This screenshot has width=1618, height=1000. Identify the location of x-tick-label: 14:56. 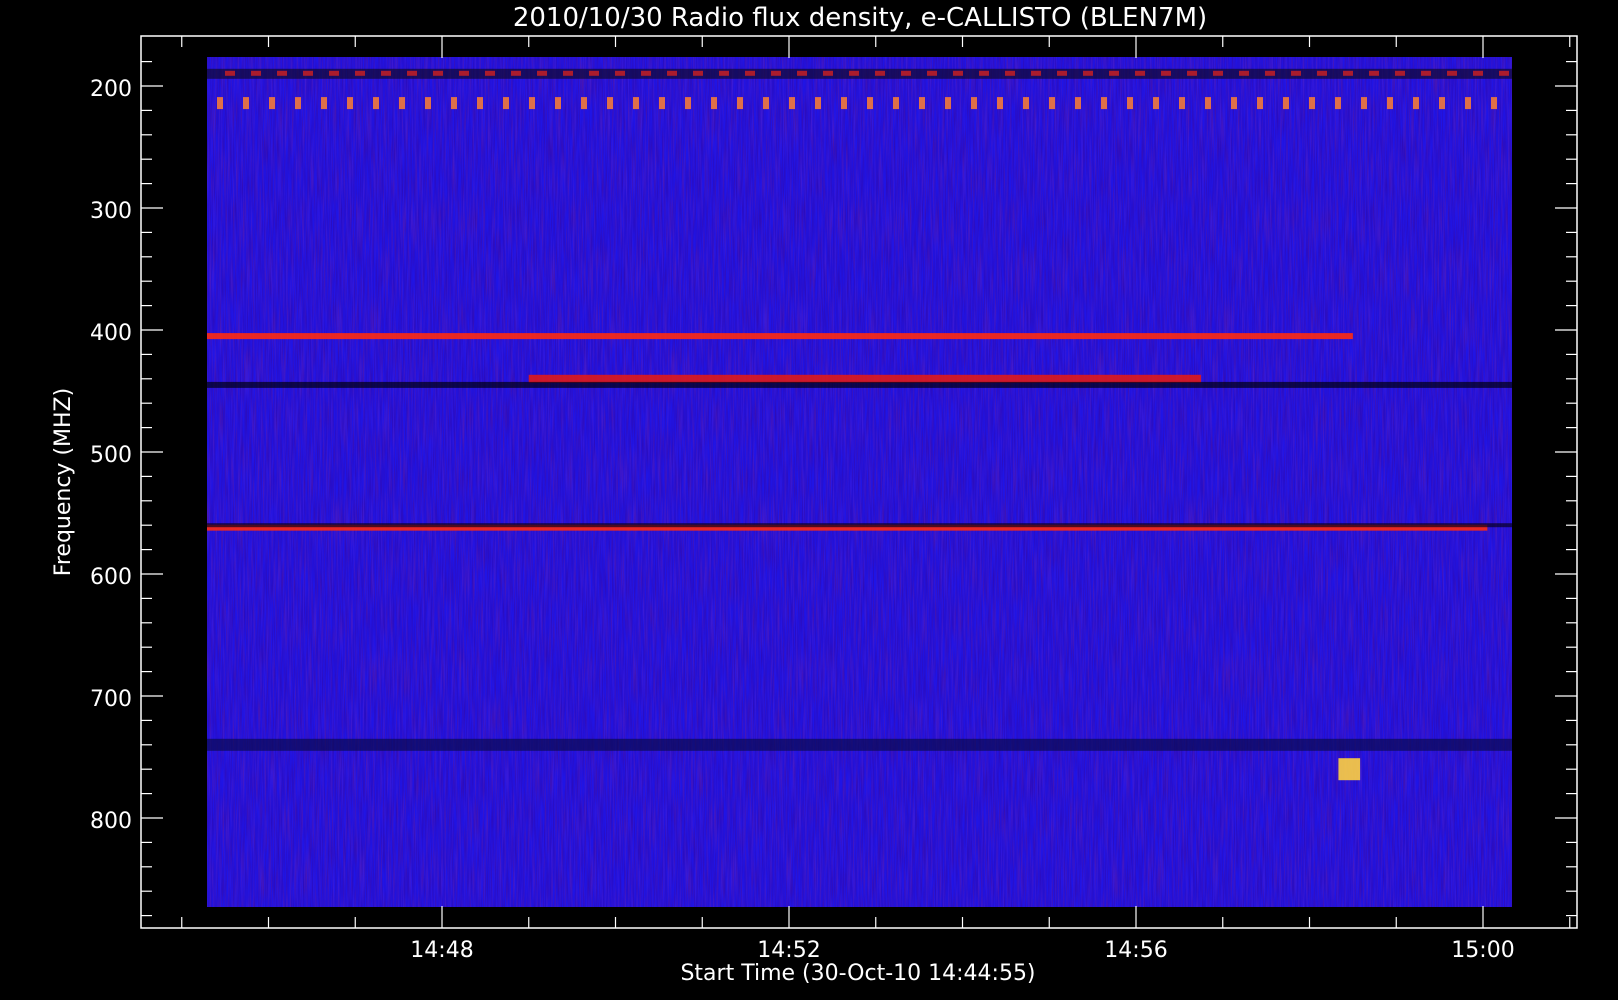
(1135, 950).